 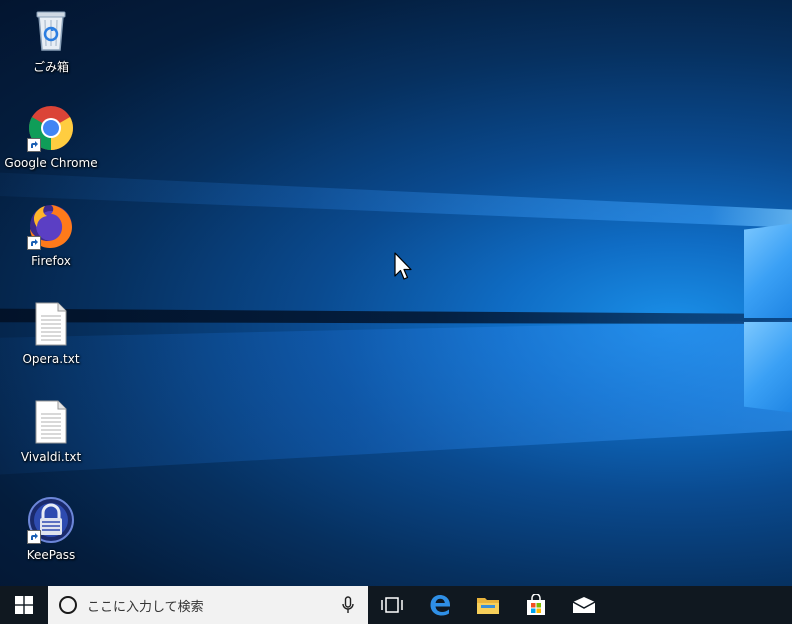 I want to click on desktop-icon-keepass: KeePass, so click(x=51, y=539).